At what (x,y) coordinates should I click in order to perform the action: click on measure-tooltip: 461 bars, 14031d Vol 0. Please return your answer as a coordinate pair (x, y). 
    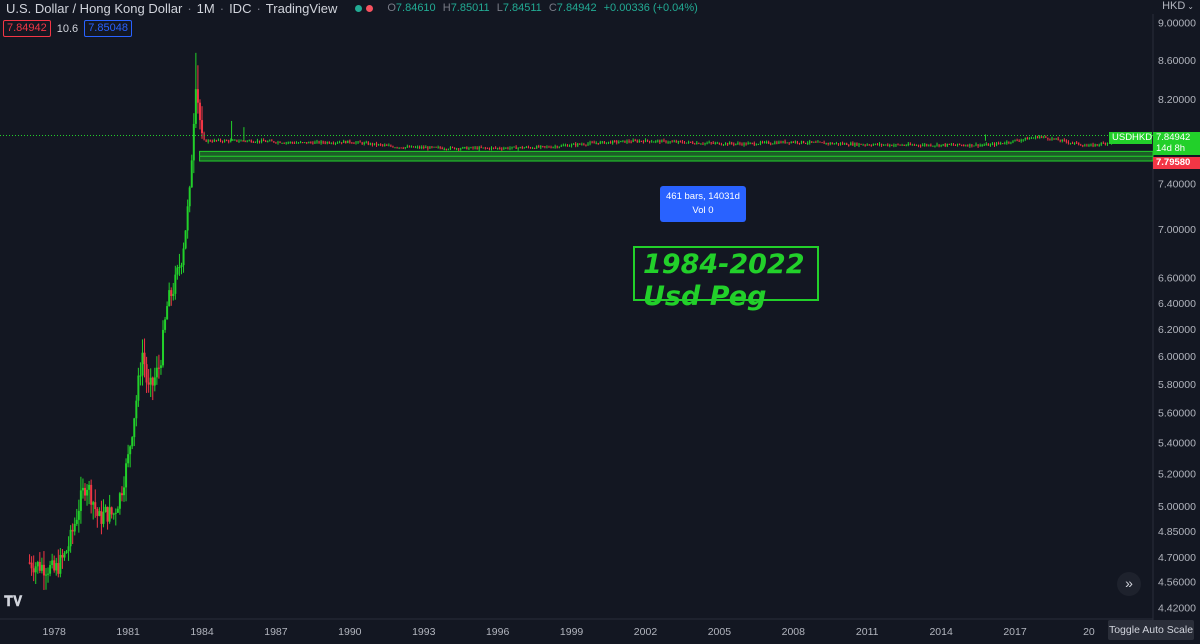
    Looking at the image, I should click on (703, 204).